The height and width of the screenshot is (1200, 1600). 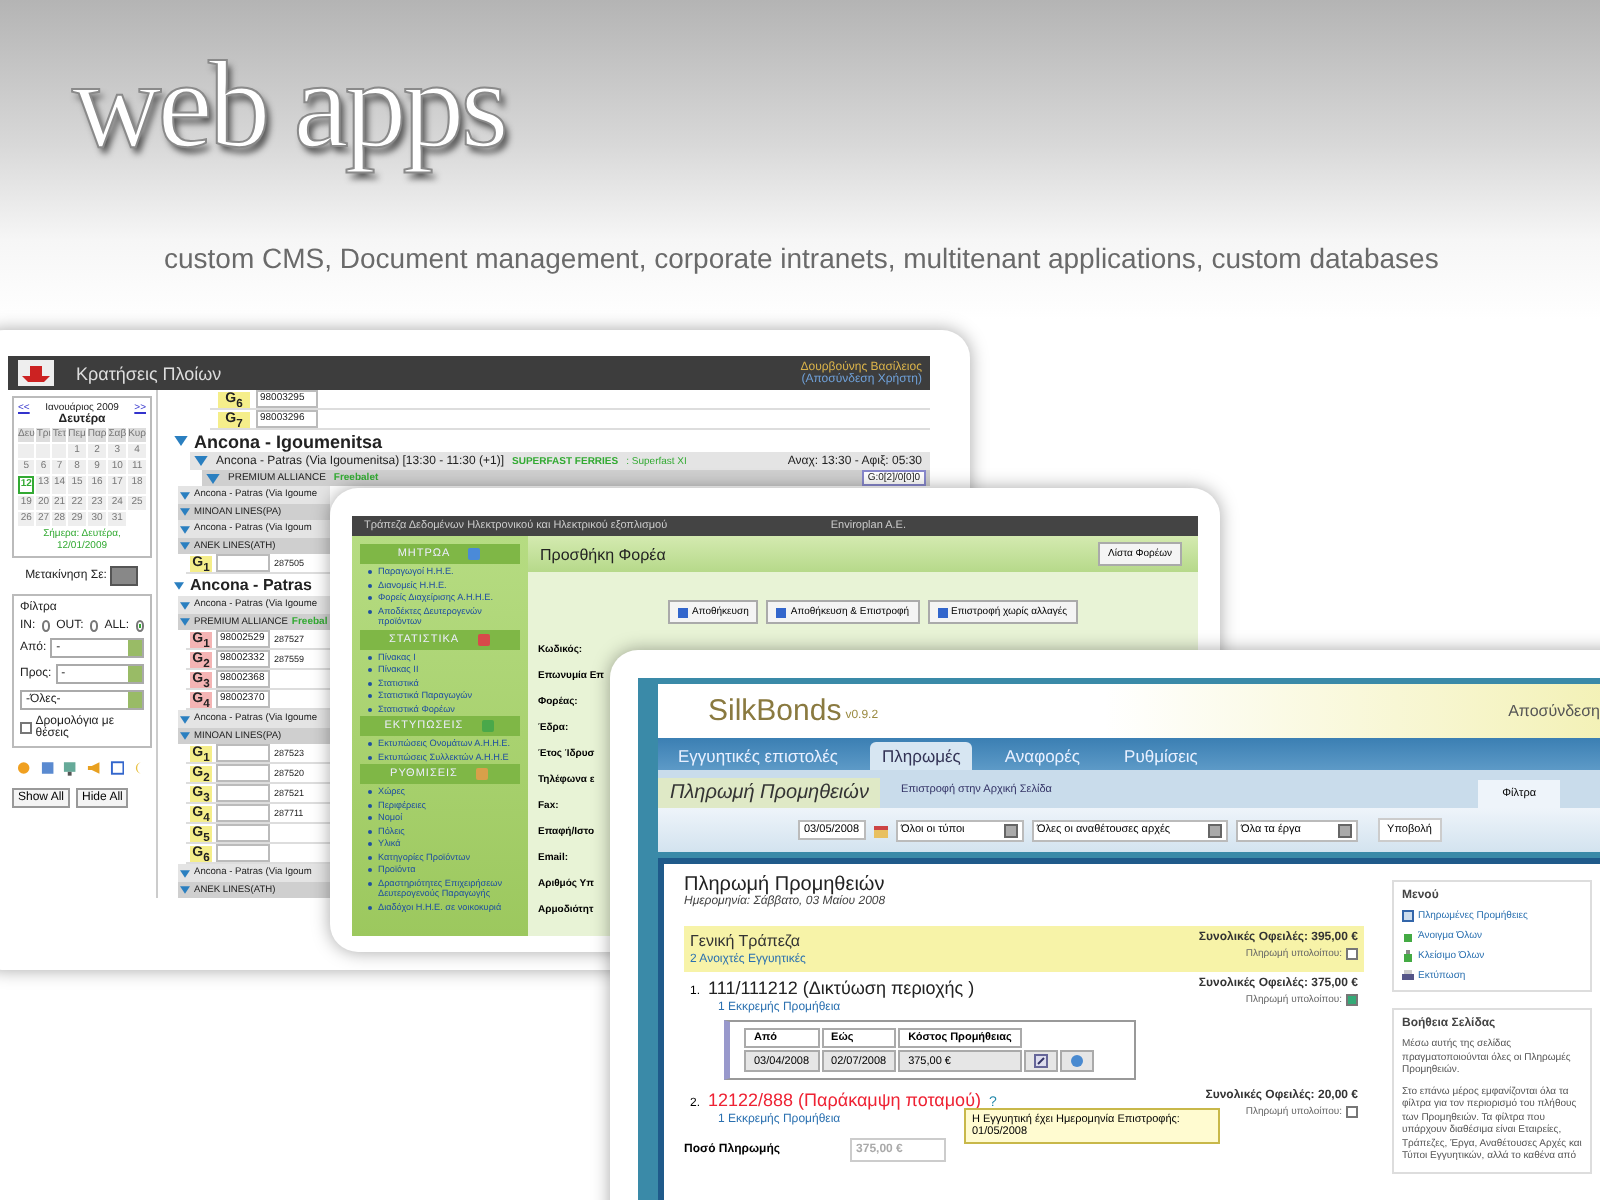 What do you see at coordinates (801, 258) in the screenshot?
I see `subtitle: custom CMS, Document management, corporate intranets, multitenant applications, custom databases` at bounding box center [801, 258].